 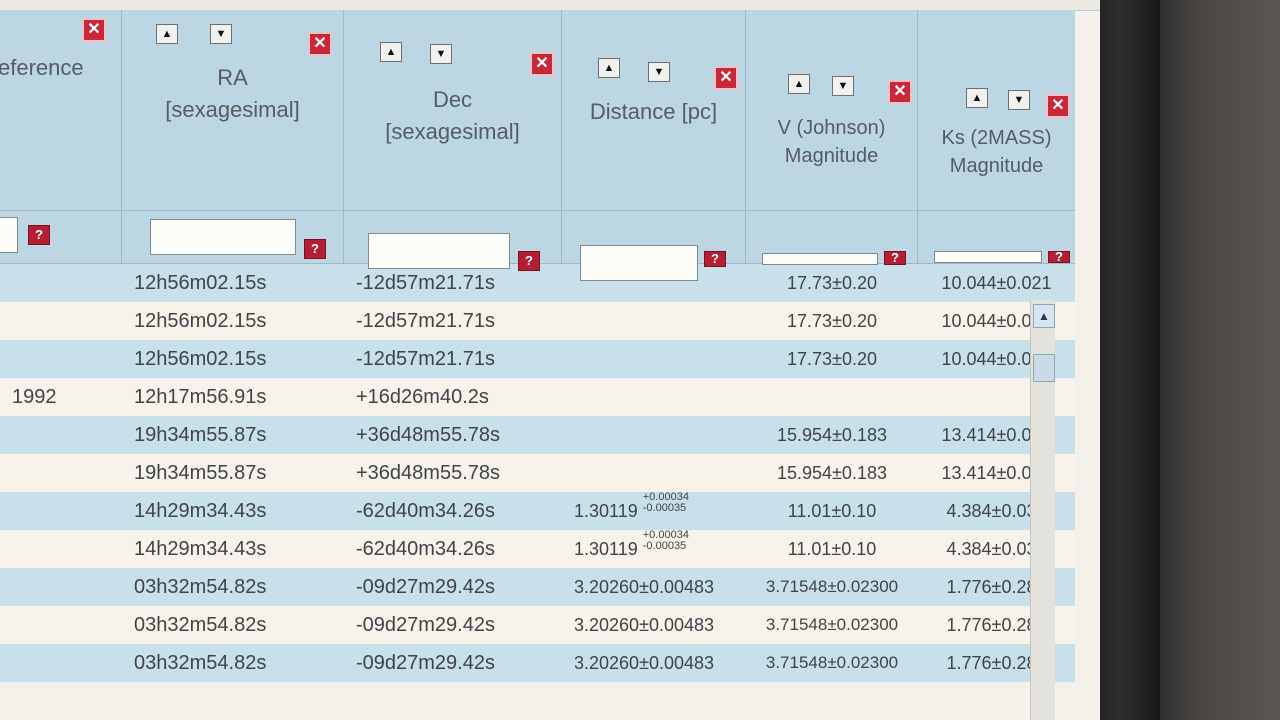 I want to click on background-wall, so click(x=1215, y=360).